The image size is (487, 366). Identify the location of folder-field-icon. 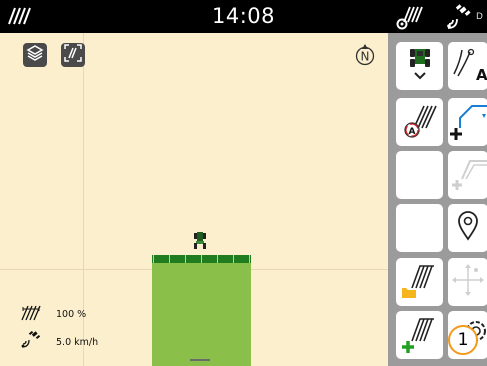
(420, 282).